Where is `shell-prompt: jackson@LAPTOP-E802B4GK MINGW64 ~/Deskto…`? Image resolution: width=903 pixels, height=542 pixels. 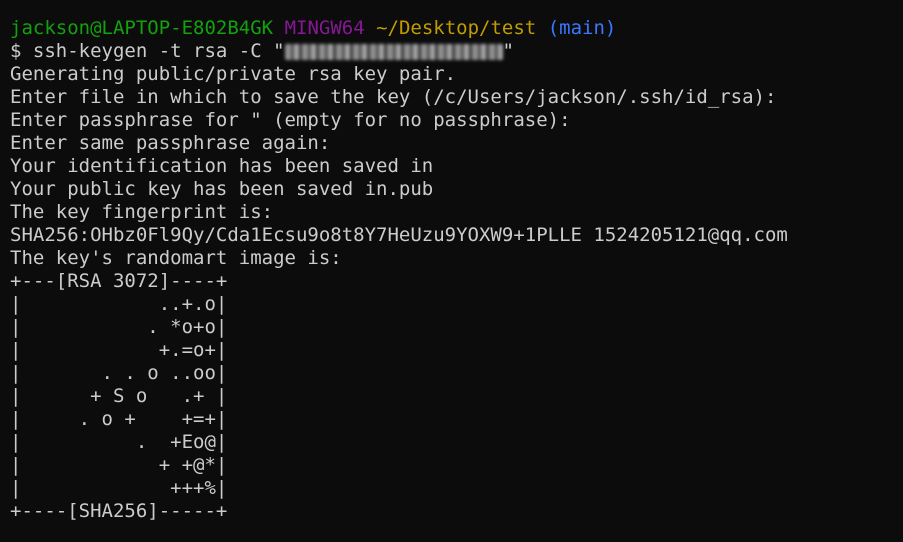 shell-prompt: jackson@LAPTOP-E802B4GK MINGW64 ~/Deskto… is located at coordinates (456, 28).